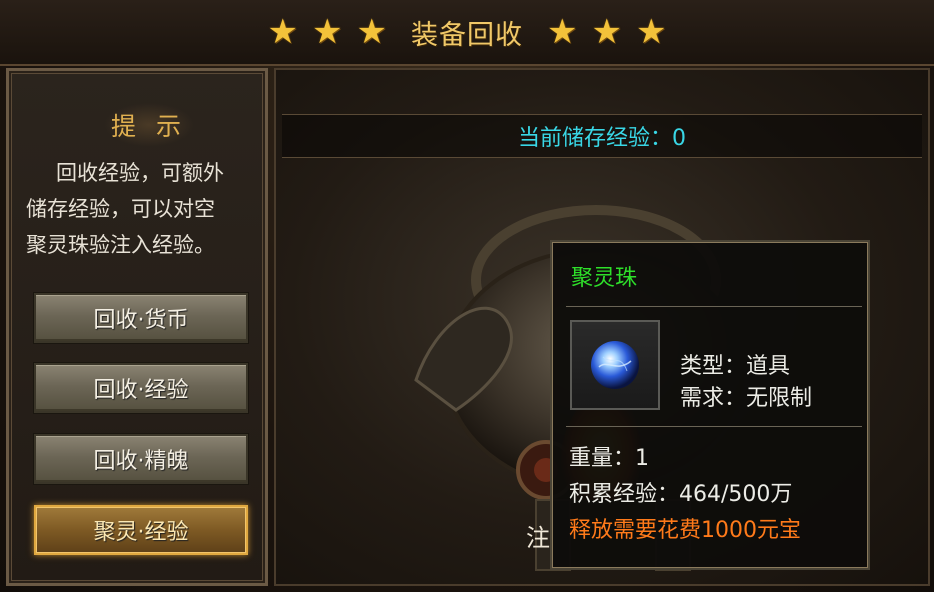 The width and height of the screenshot is (934, 592). I want to click on tip-line-3: 聚灵珠验注入经验。, so click(120, 245).